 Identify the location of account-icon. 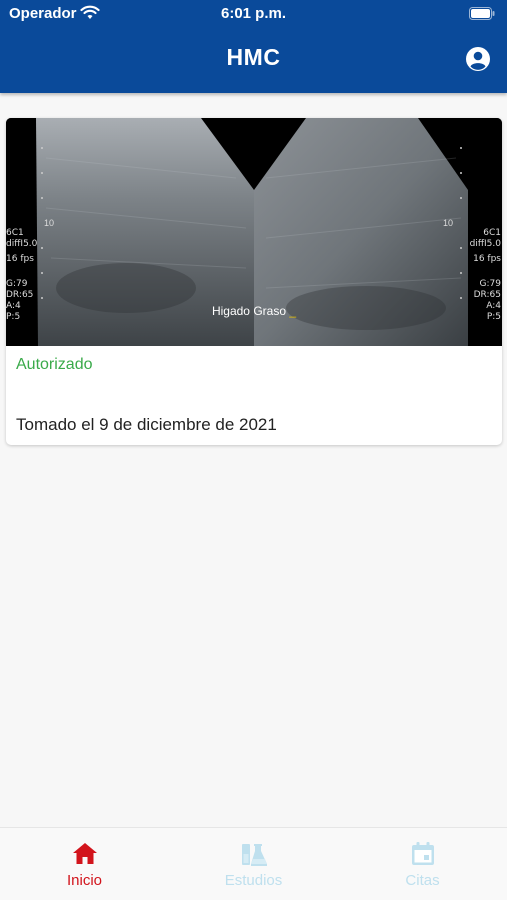
(478, 59).